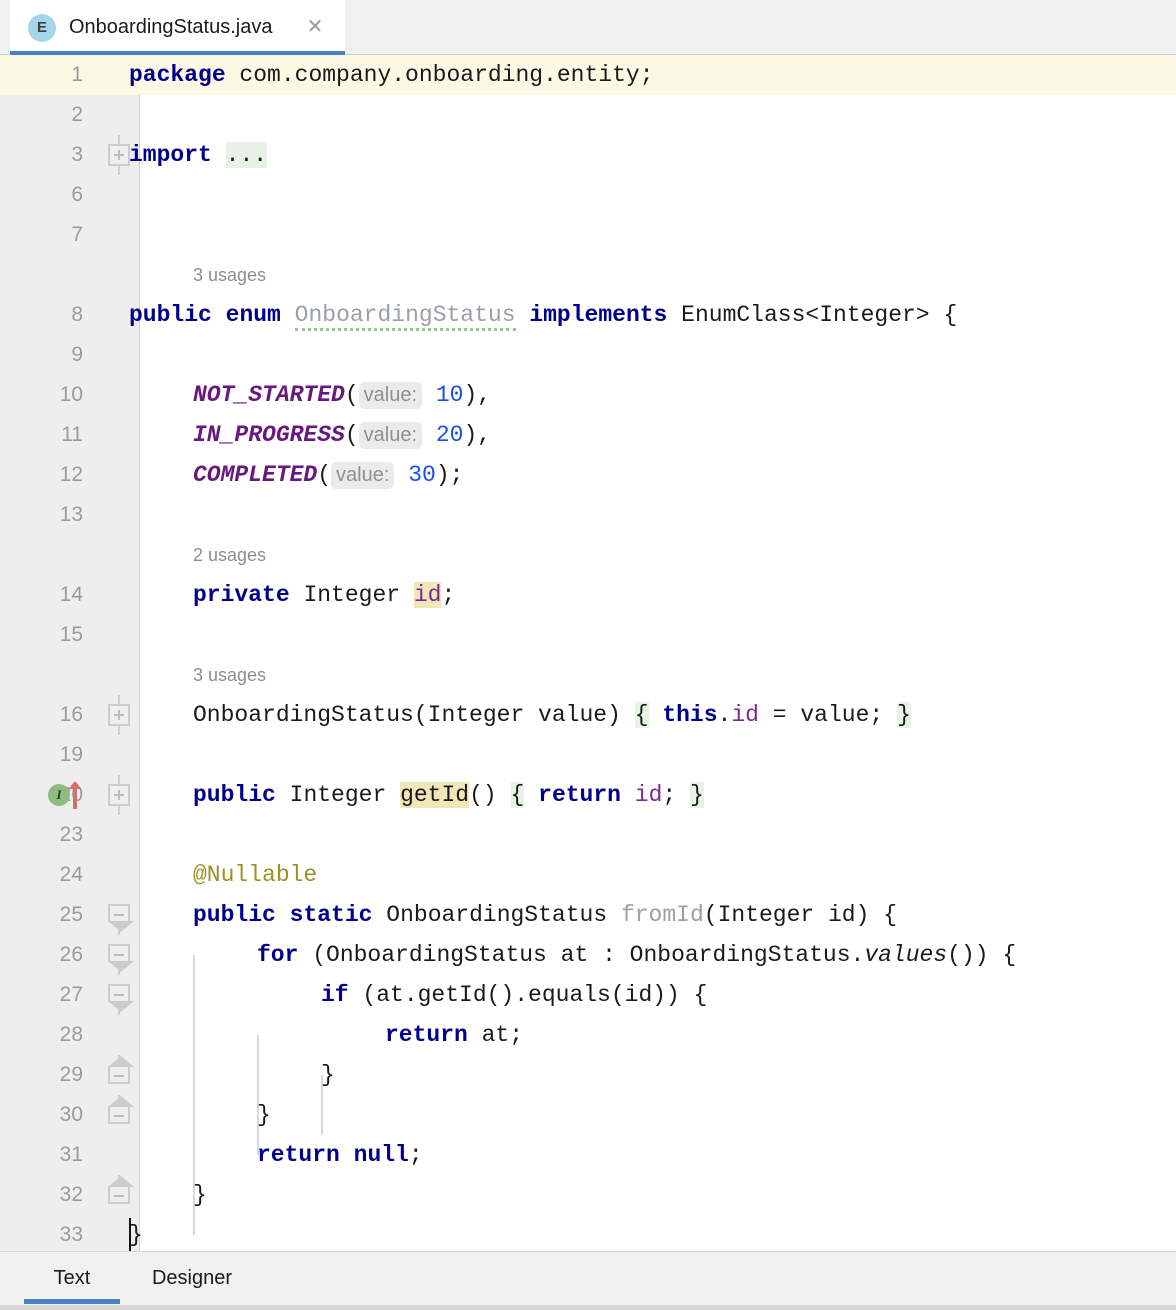  I want to click on code-line-27: 27 if (at.getId().equals(id)) {, so click(588, 995).